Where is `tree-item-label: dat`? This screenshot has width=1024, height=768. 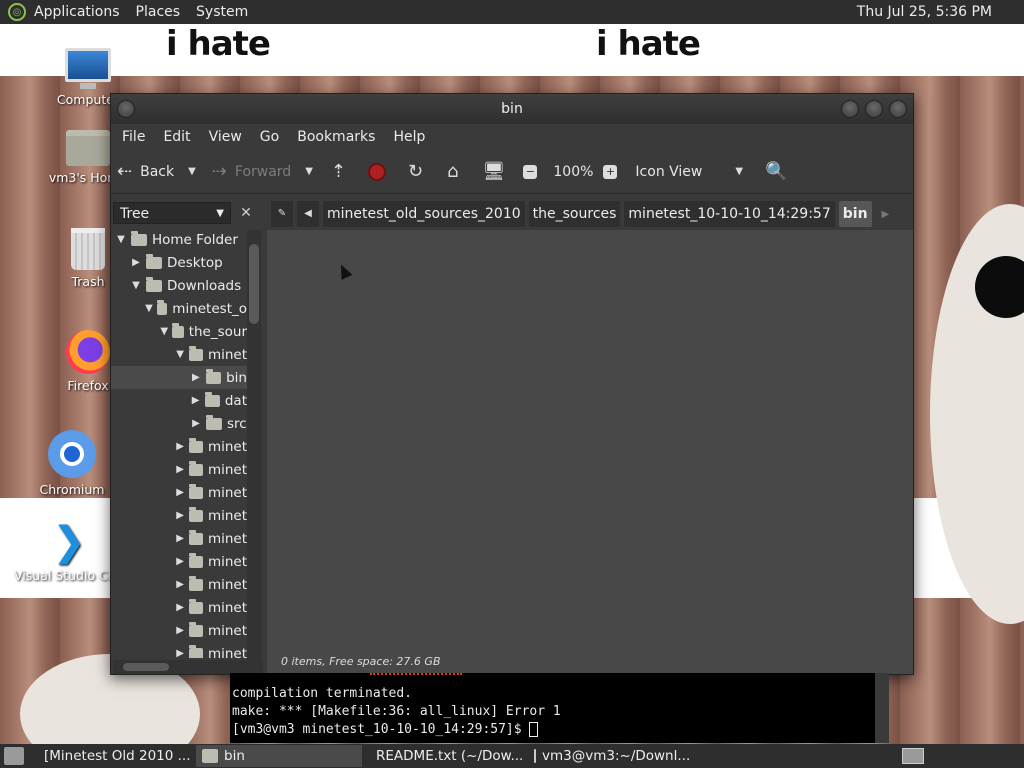
tree-item-label: dat is located at coordinates (235, 400).